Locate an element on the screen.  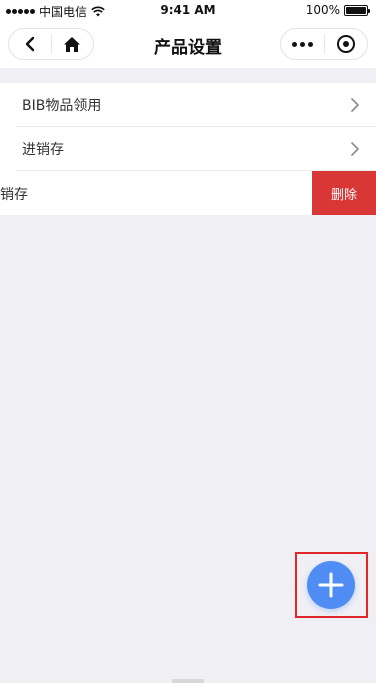
status-bar: 中国电信 9:41 AM 100% is located at coordinates (188, 10).